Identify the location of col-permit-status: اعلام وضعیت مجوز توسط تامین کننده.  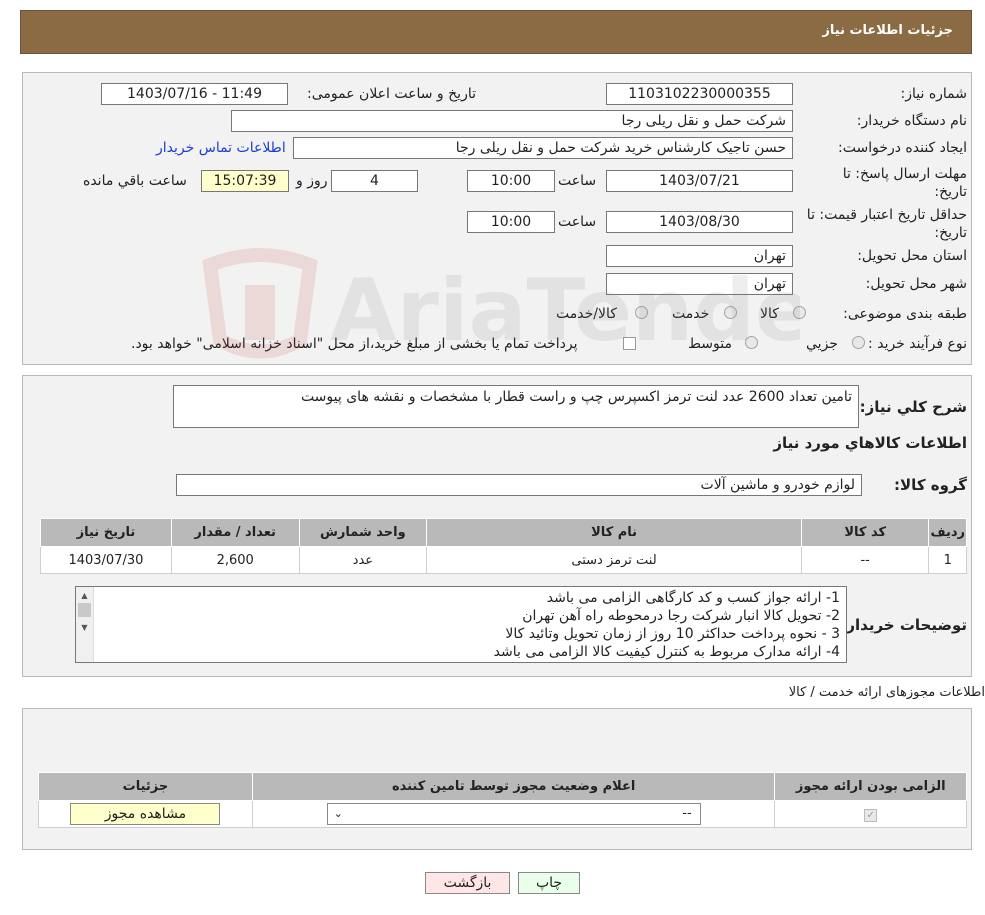
(513, 786).